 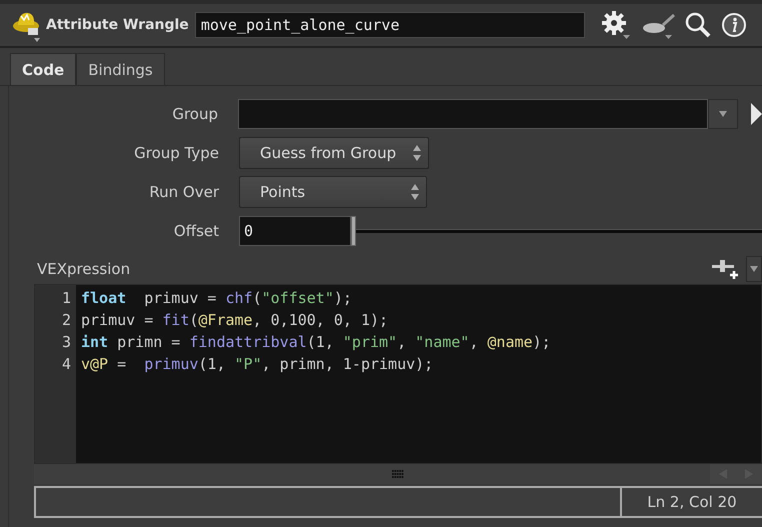 I want to click on line-number: 3, so click(x=66, y=342).